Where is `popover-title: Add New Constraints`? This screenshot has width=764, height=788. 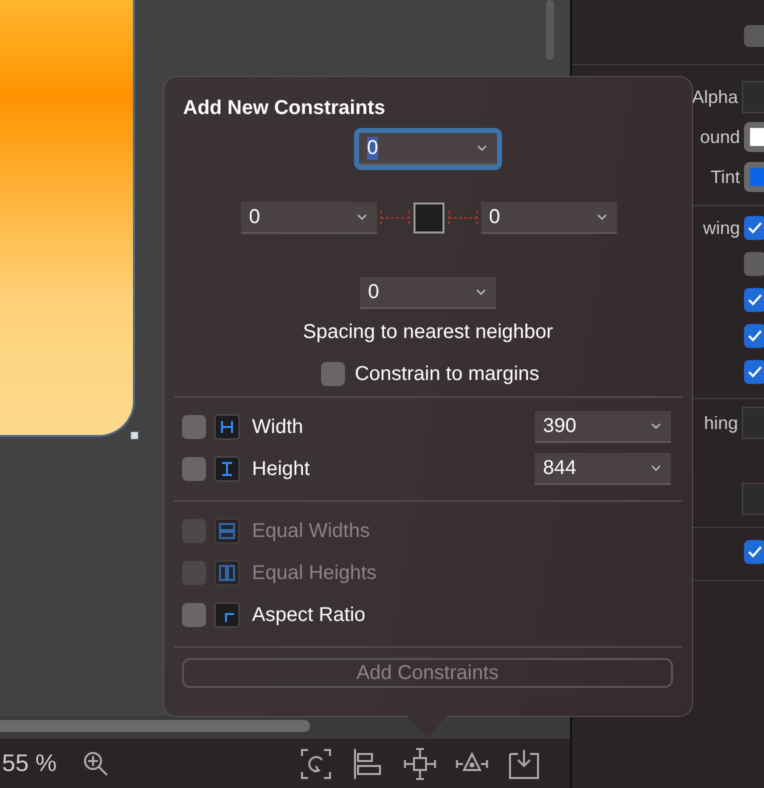 popover-title: Add New Constraints is located at coordinates (284, 109).